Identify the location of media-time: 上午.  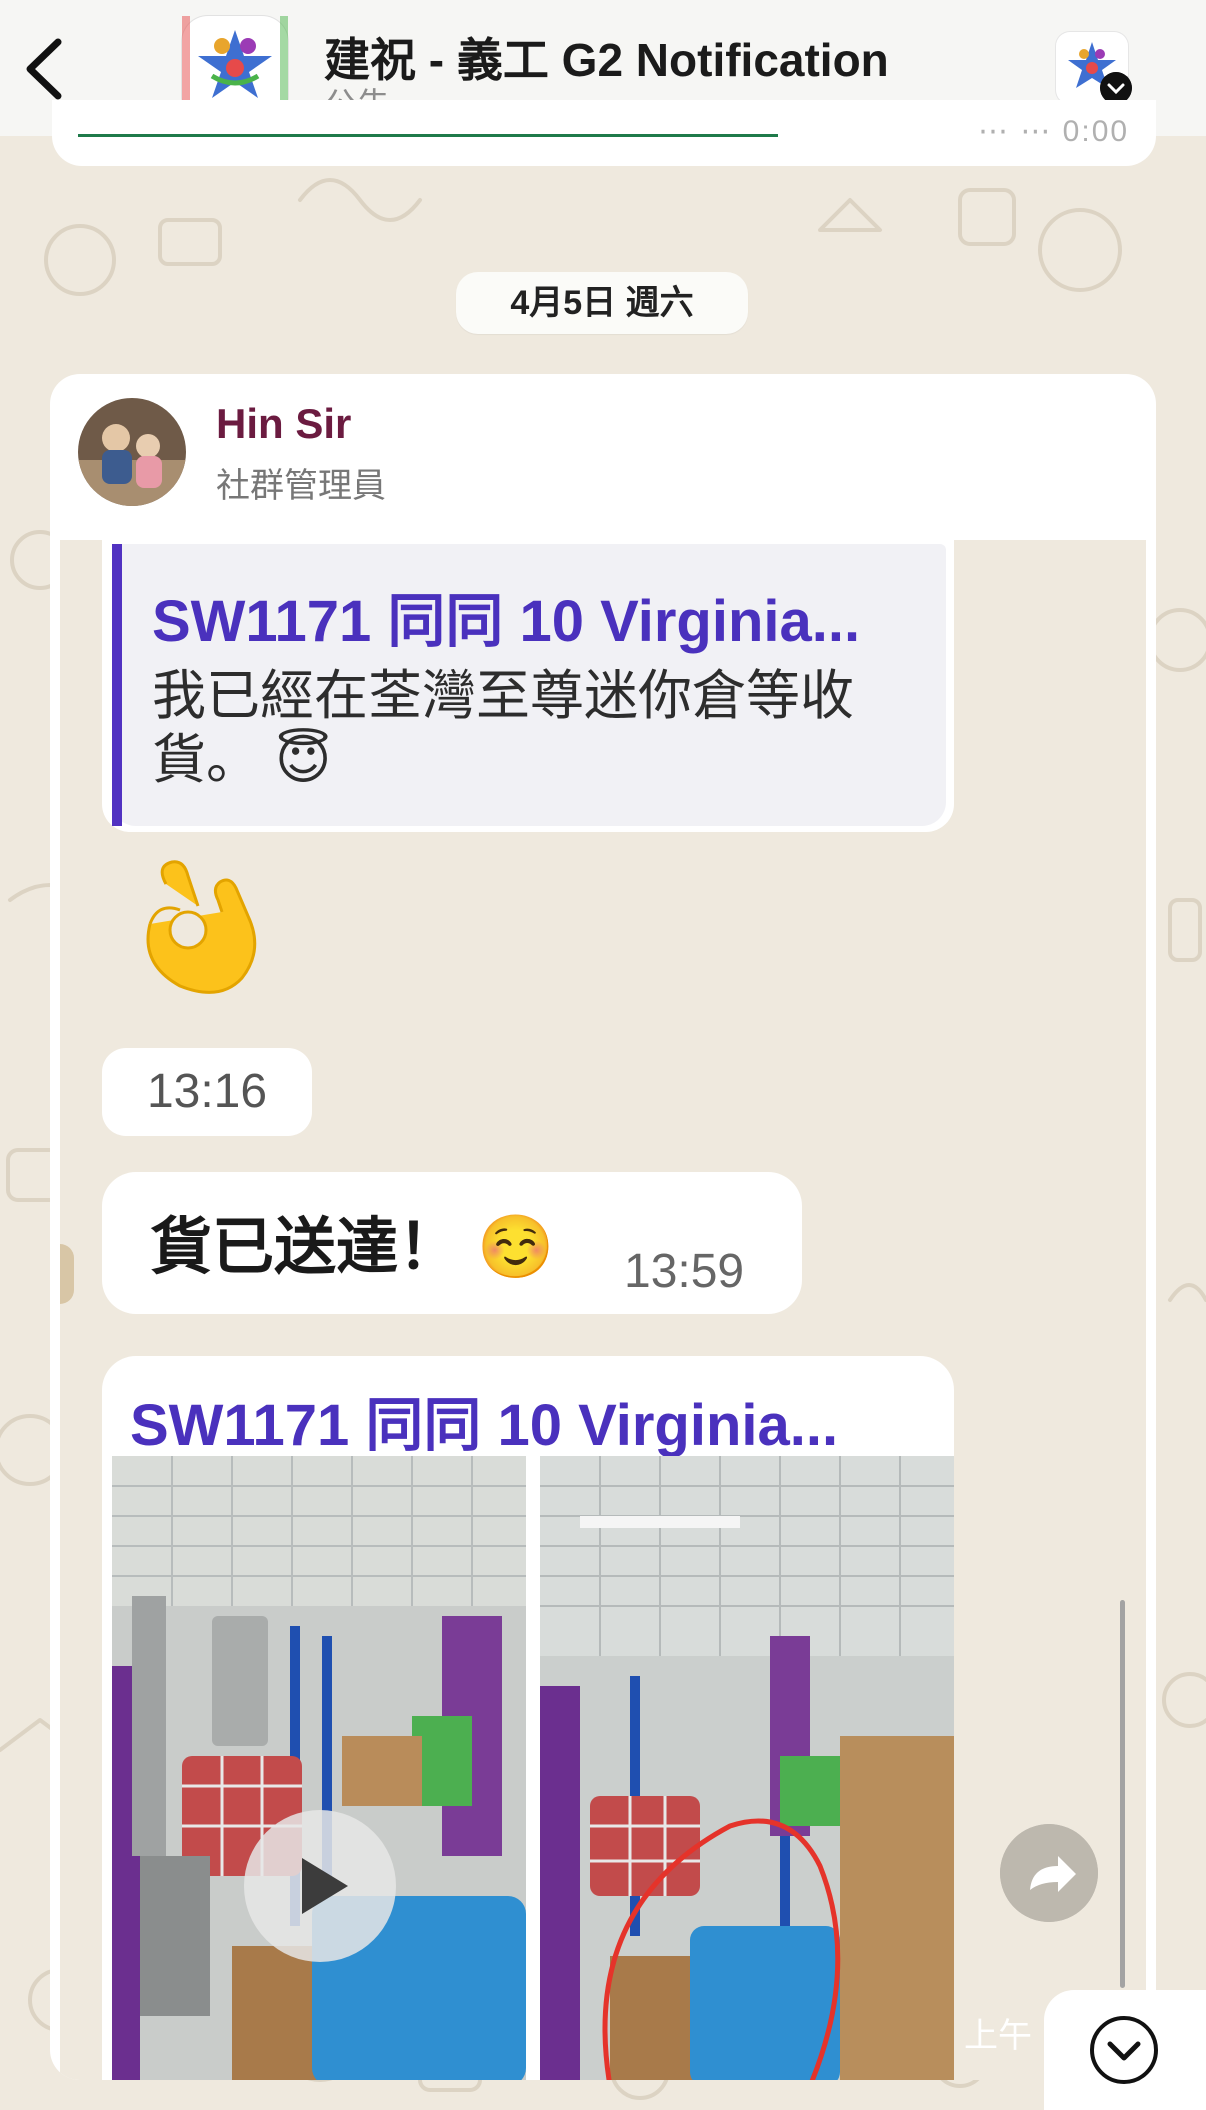
(998, 2036).